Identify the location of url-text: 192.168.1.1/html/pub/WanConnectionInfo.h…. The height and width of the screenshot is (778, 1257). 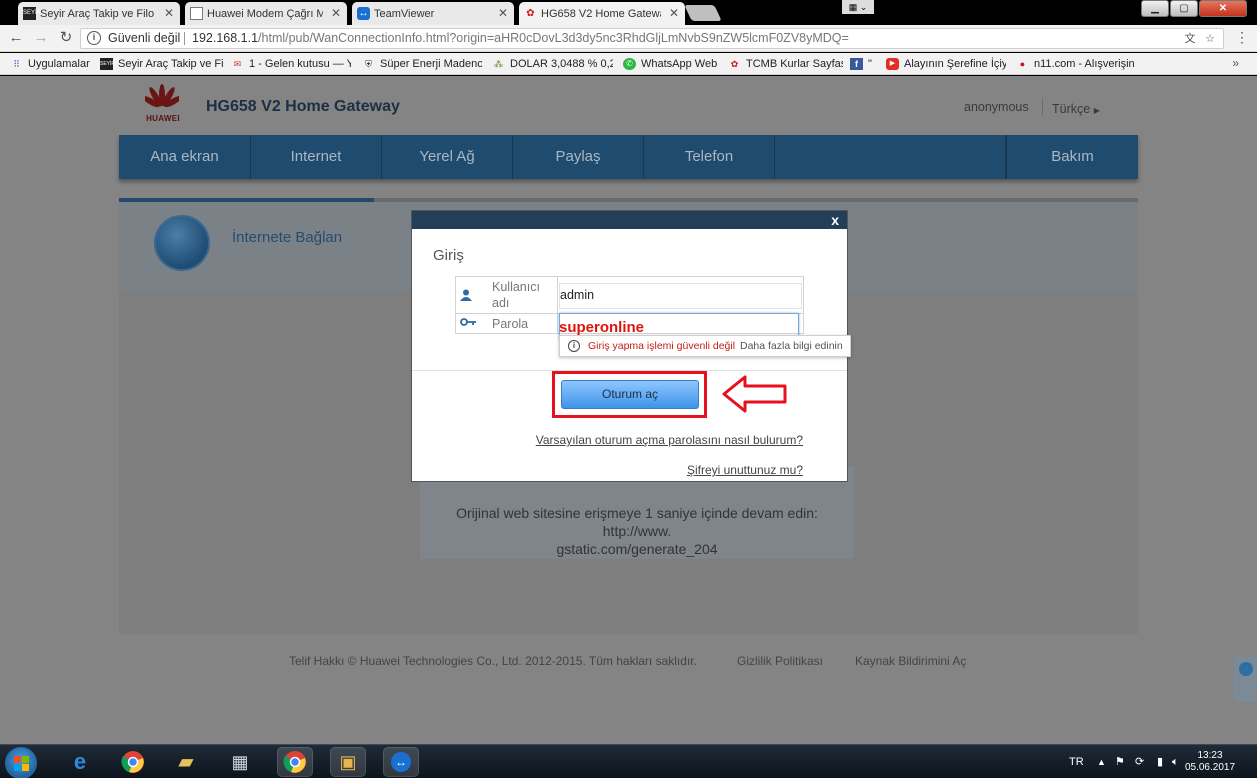
(520, 38).